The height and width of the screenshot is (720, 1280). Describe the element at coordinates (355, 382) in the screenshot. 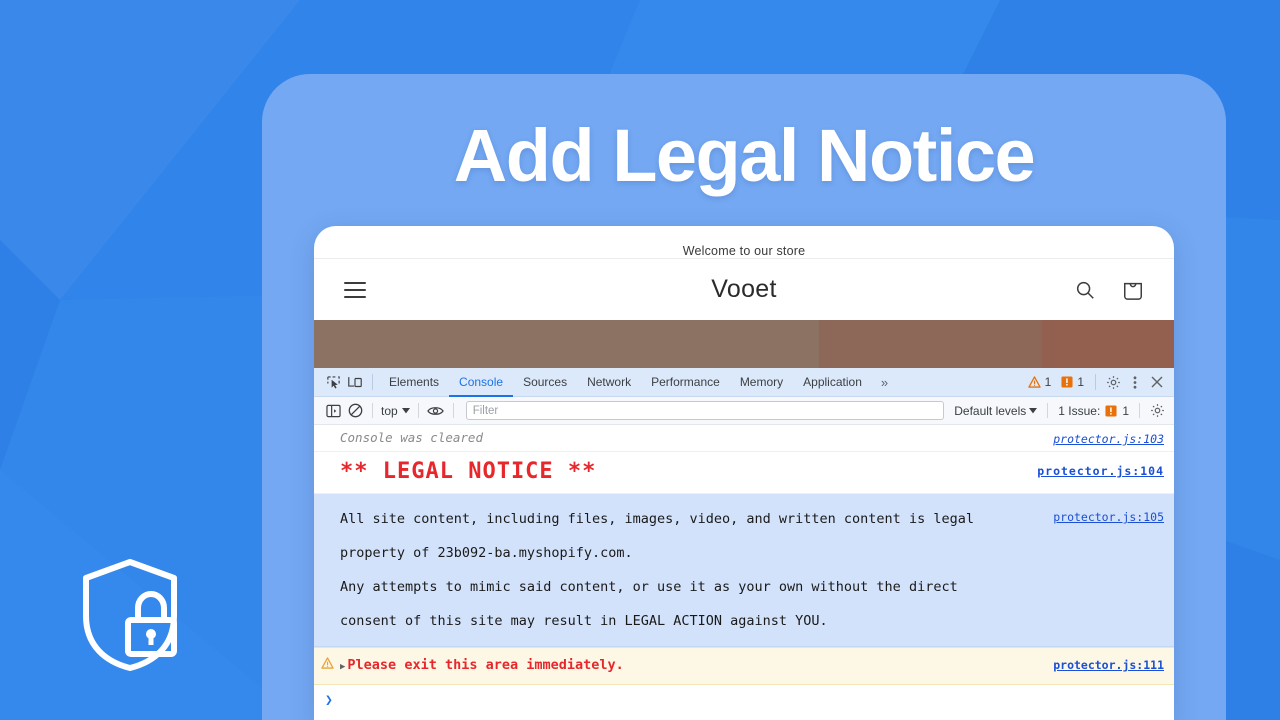

I see `device-toolbar-icon` at that location.